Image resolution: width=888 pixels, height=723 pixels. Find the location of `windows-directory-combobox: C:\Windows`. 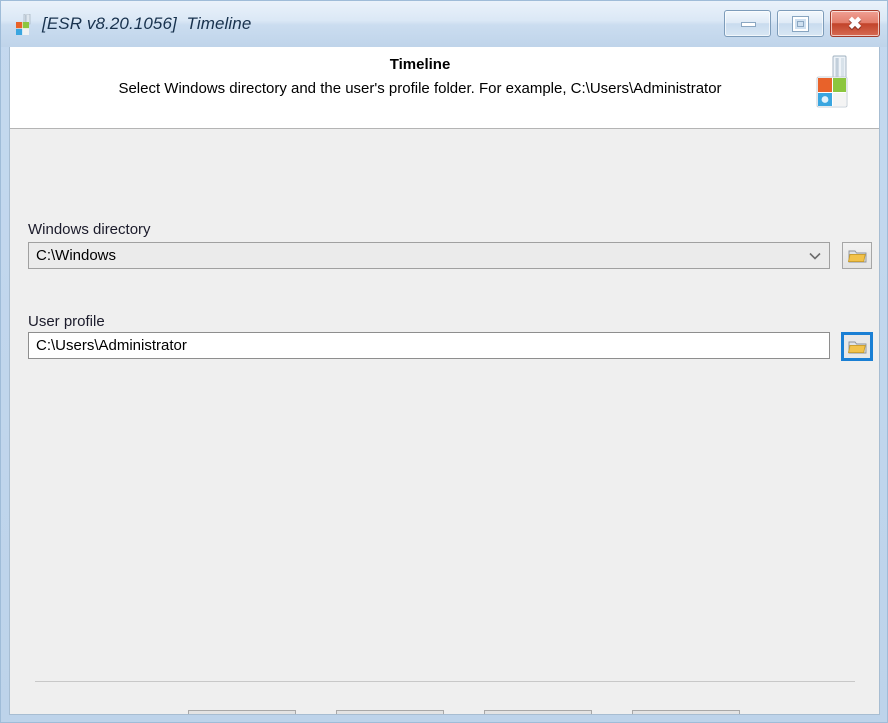

windows-directory-combobox: C:\Windows is located at coordinates (429, 255).